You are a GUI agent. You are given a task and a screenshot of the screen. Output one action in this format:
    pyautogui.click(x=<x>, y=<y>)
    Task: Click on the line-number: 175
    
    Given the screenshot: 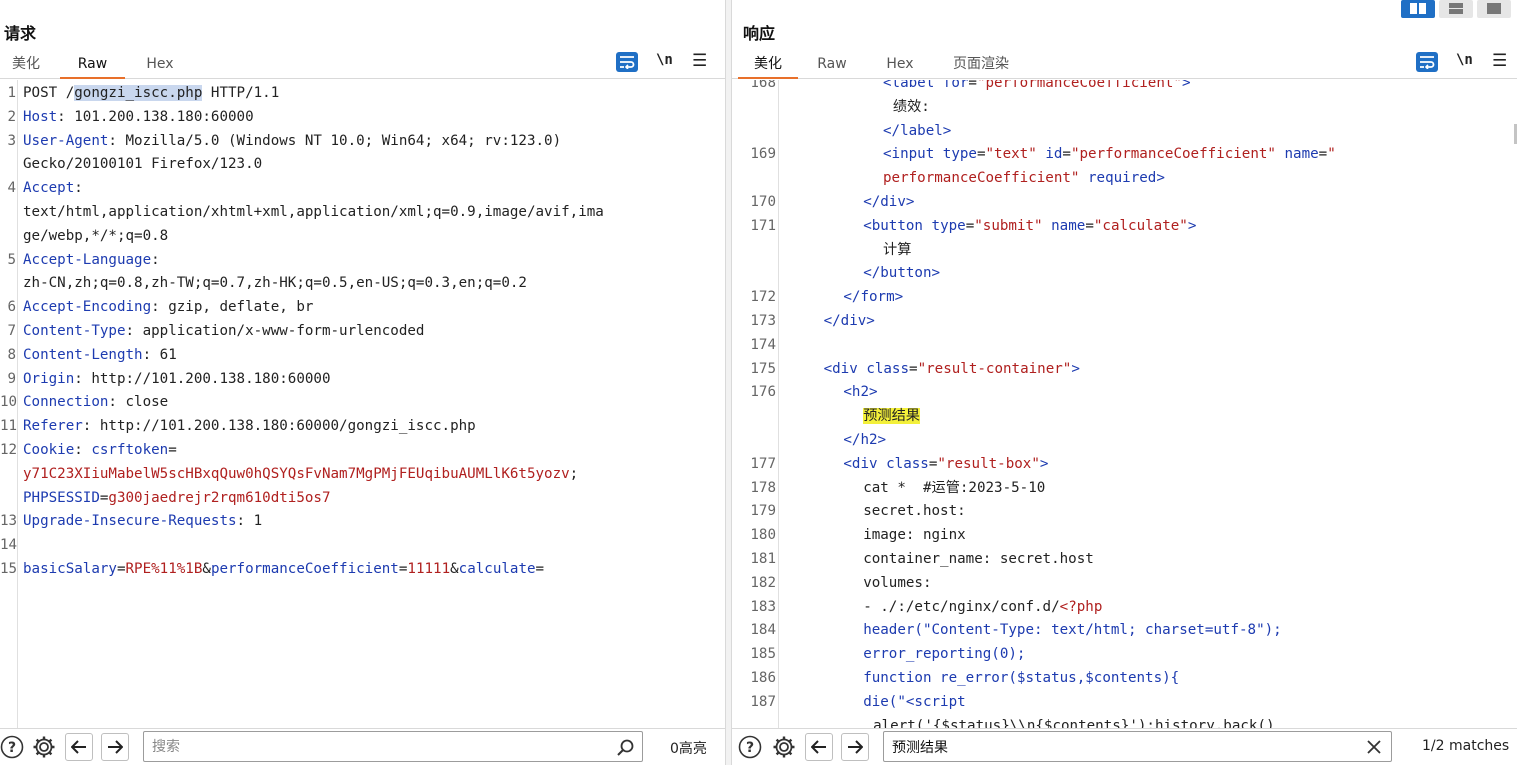 What is the action you would take?
    pyautogui.click(x=763, y=368)
    